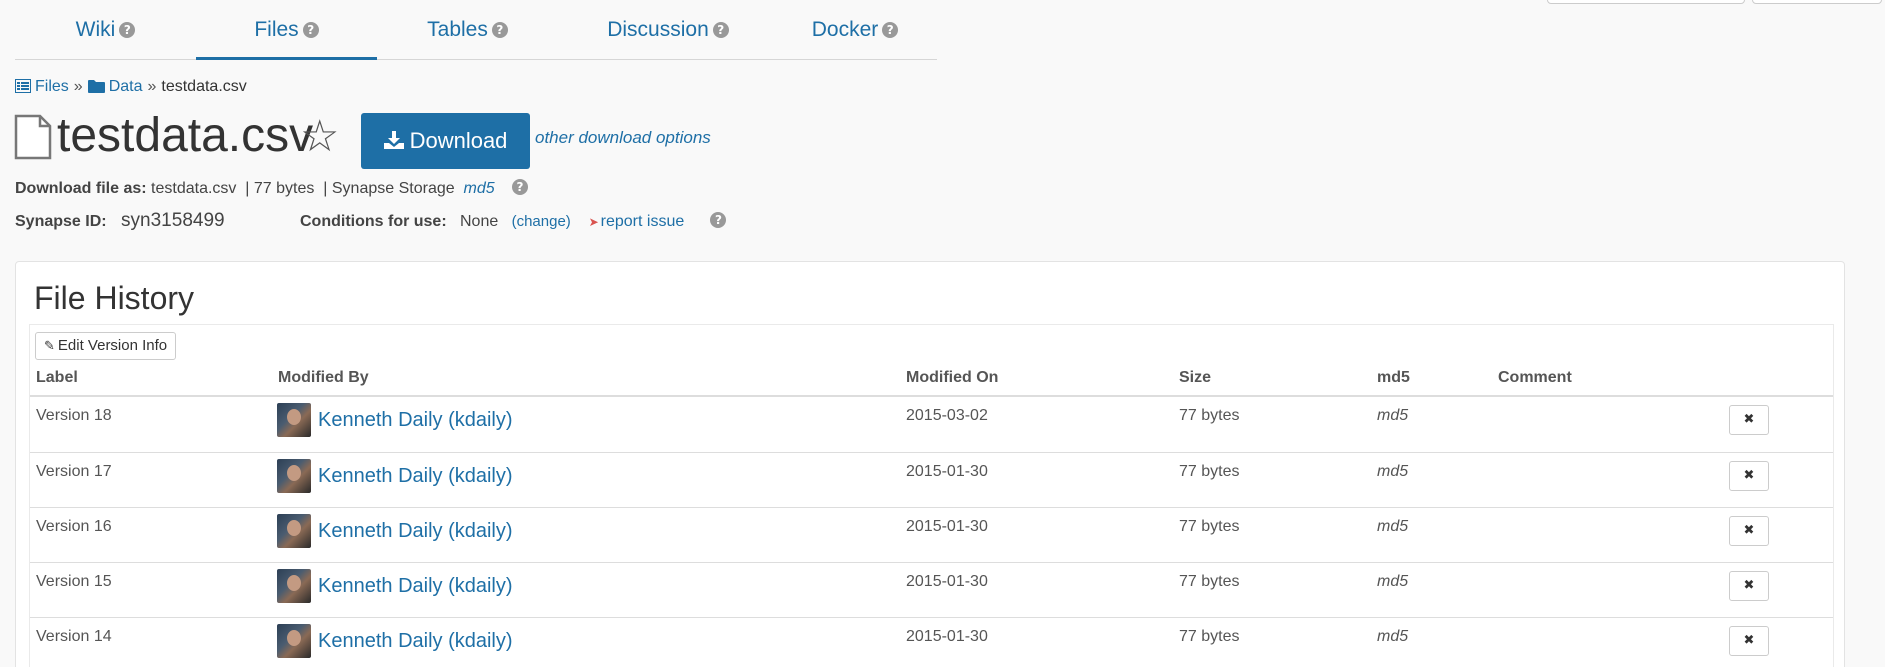 The image size is (1885, 667). I want to click on download-button: Download, so click(445, 141).